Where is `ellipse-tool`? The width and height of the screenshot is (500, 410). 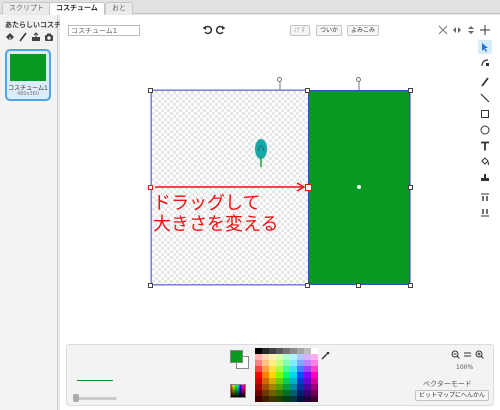
ellipse-tool is located at coordinates (485, 130).